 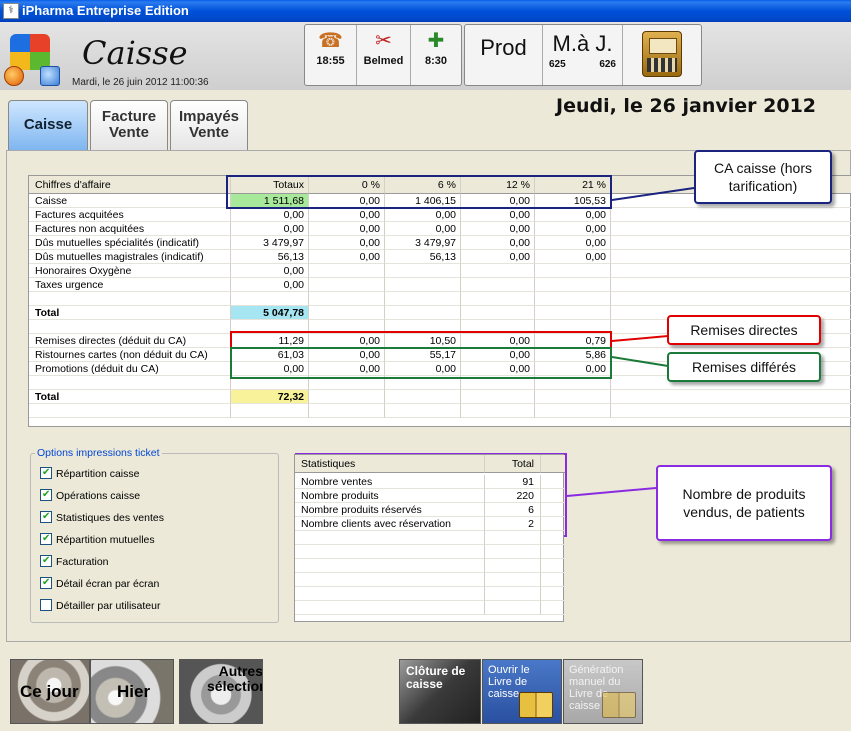 What do you see at coordinates (330, 61) in the screenshot?
I see `phone-button-label: 18:55` at bounding box center [330, 61].